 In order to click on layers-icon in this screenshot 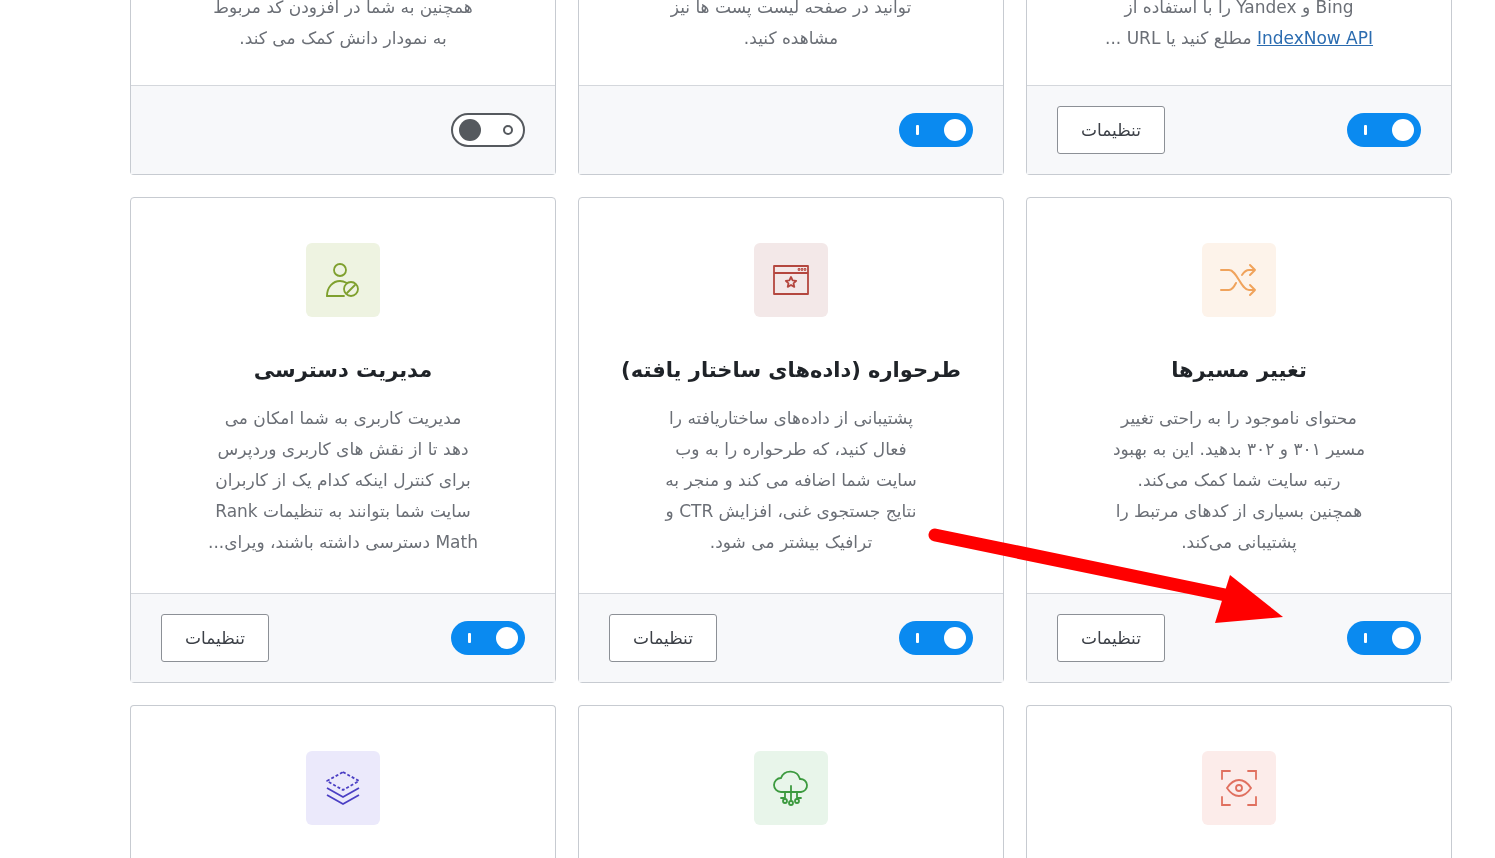, I will do `click(343, 788)`.